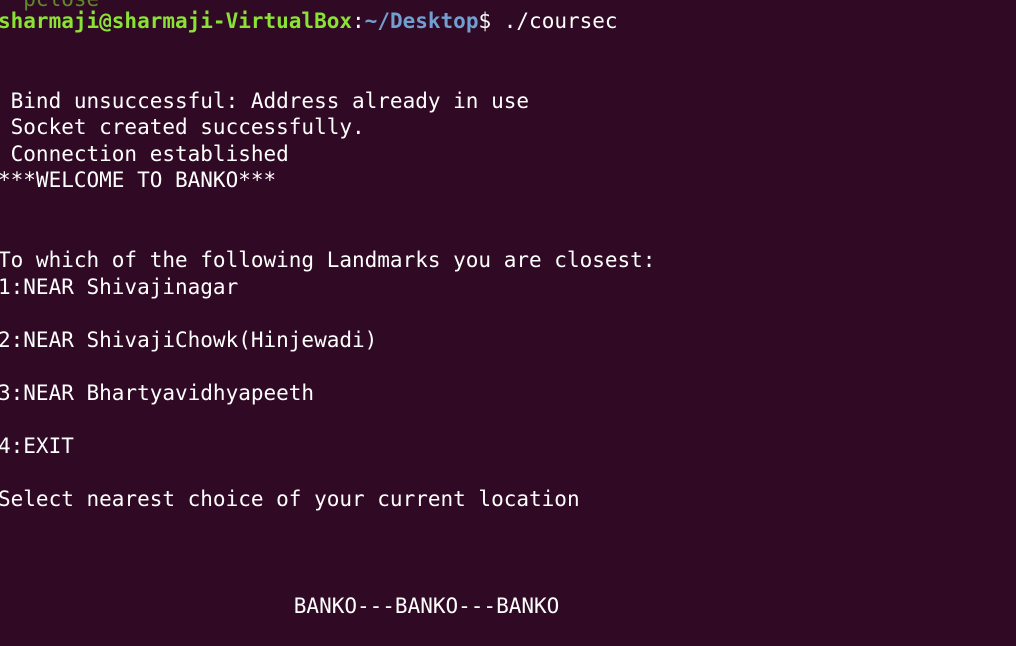 This screenshot has width=1016, height=646. What do you see at coordinates (157, 393) in the screenshot?
I see `menu-option-3: 3:NEAR Bhartyavidhyapeeth` at bounding box center [157, 393].